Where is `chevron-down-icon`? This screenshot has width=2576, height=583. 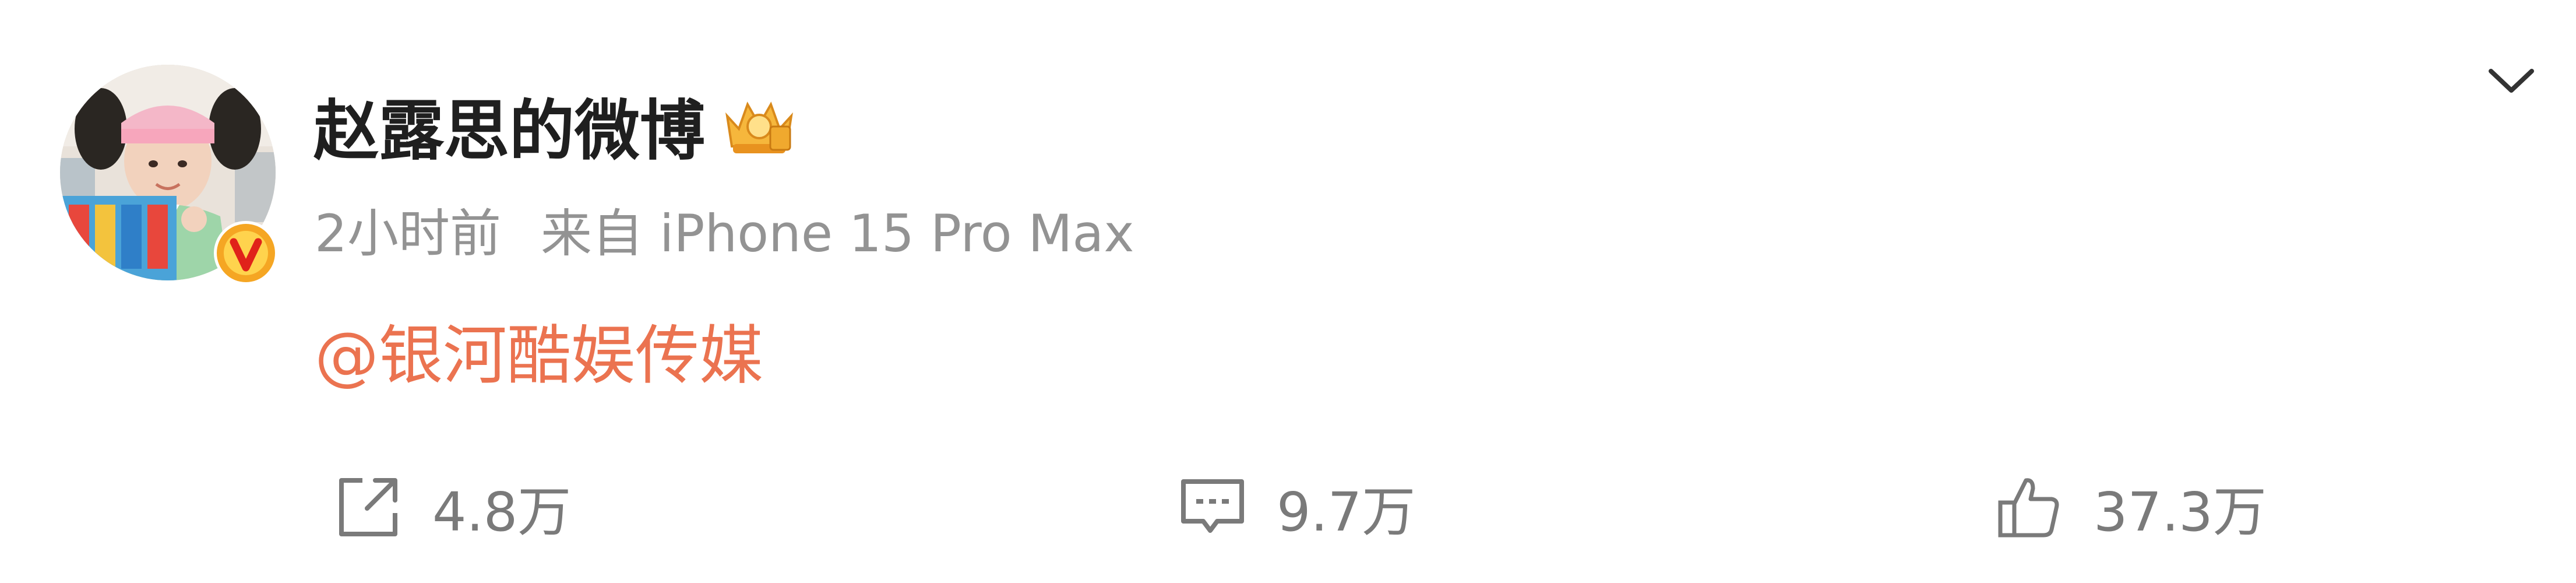 chevron-down-icon is located at coordinates (2511, 81).